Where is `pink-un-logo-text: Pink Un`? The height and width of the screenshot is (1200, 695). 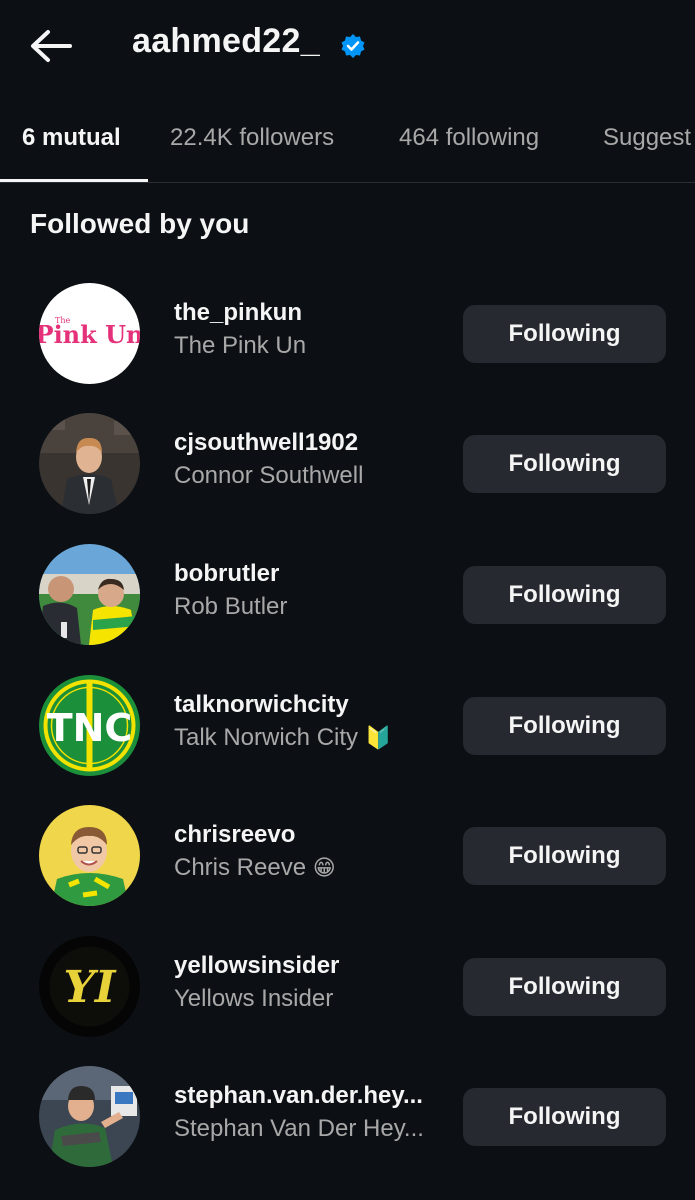 pink-un-logo-text: Pink Un is located at coordinates (89, 334).